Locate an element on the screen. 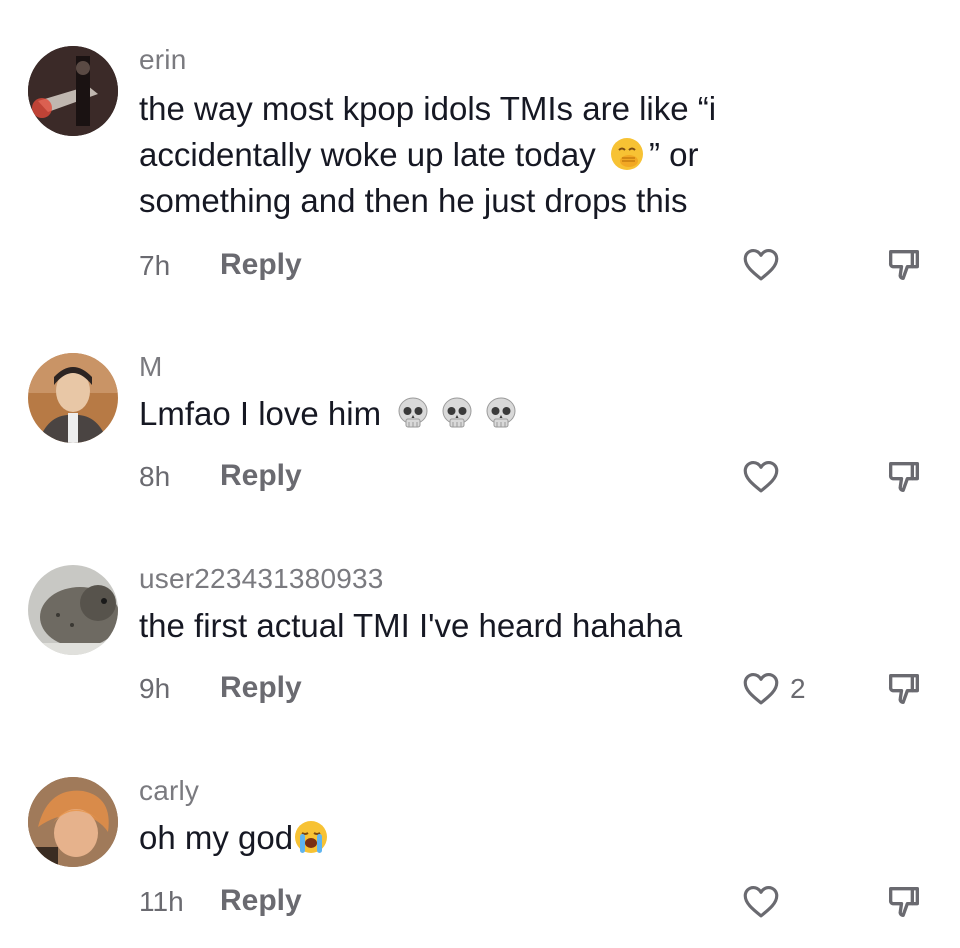 Image resolution: width=960 pixels, height=948 pixels. comment-username: M is located at coordinates (151, 367).